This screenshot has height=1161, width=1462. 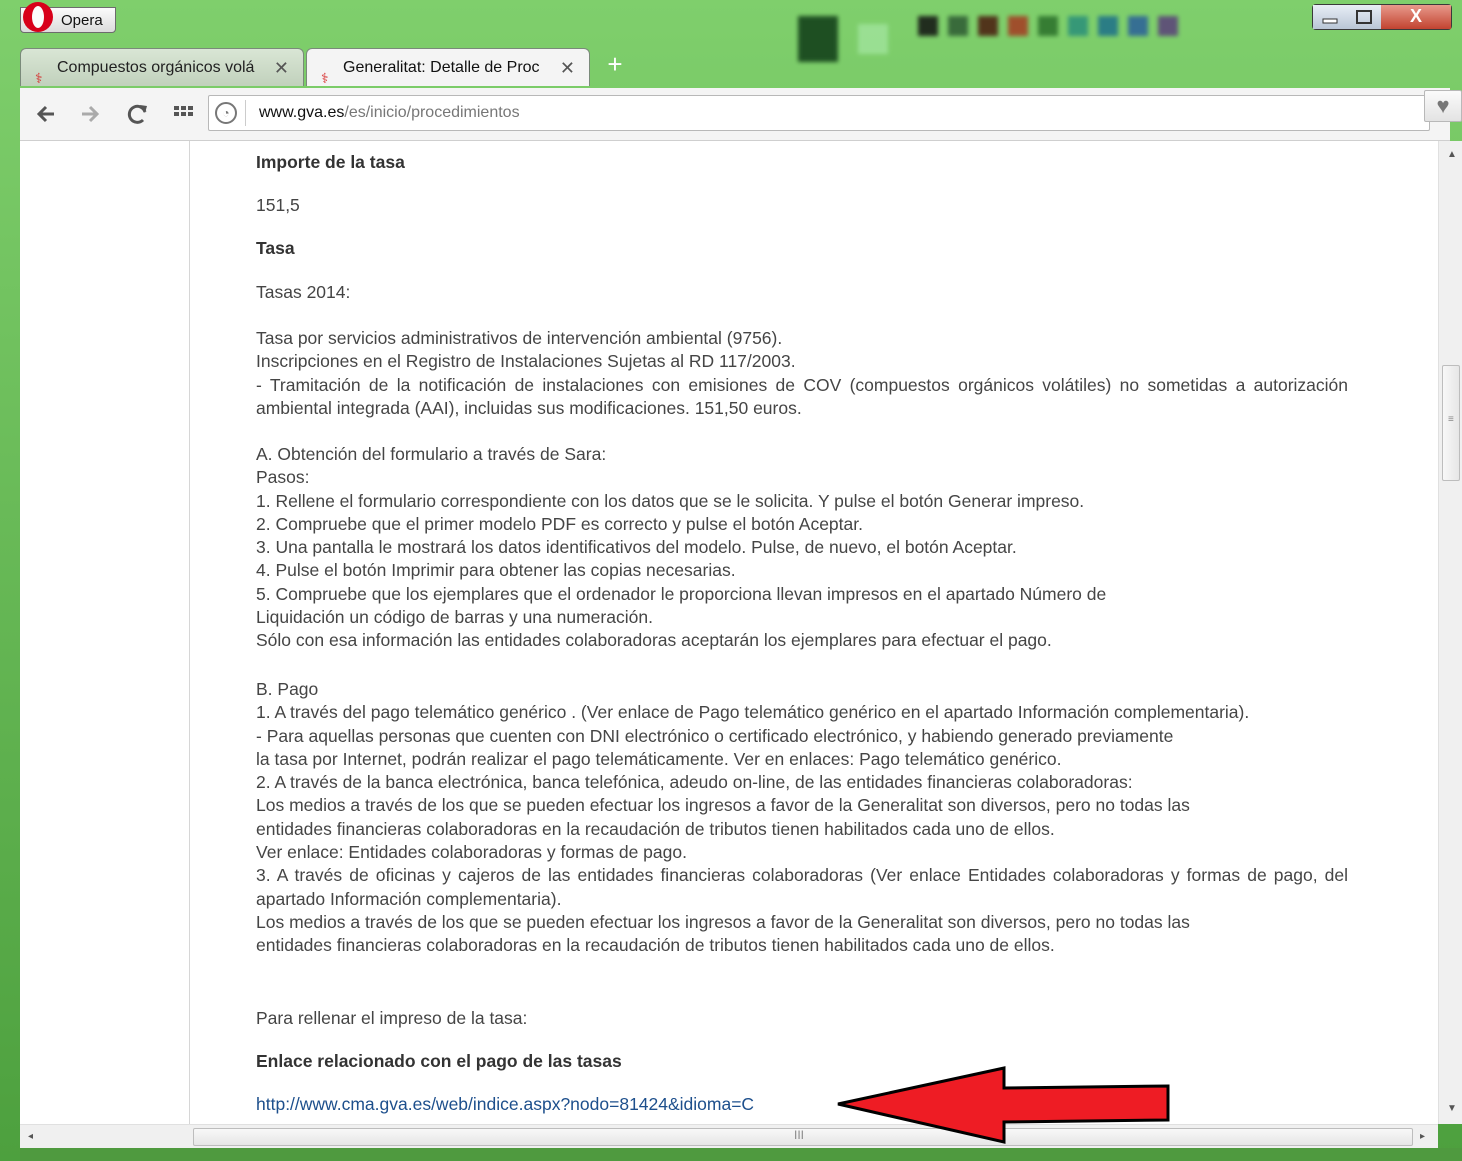 I want to click on horizontal-scrollbar: ◂ III ▸, so click(x=729, y=1136).